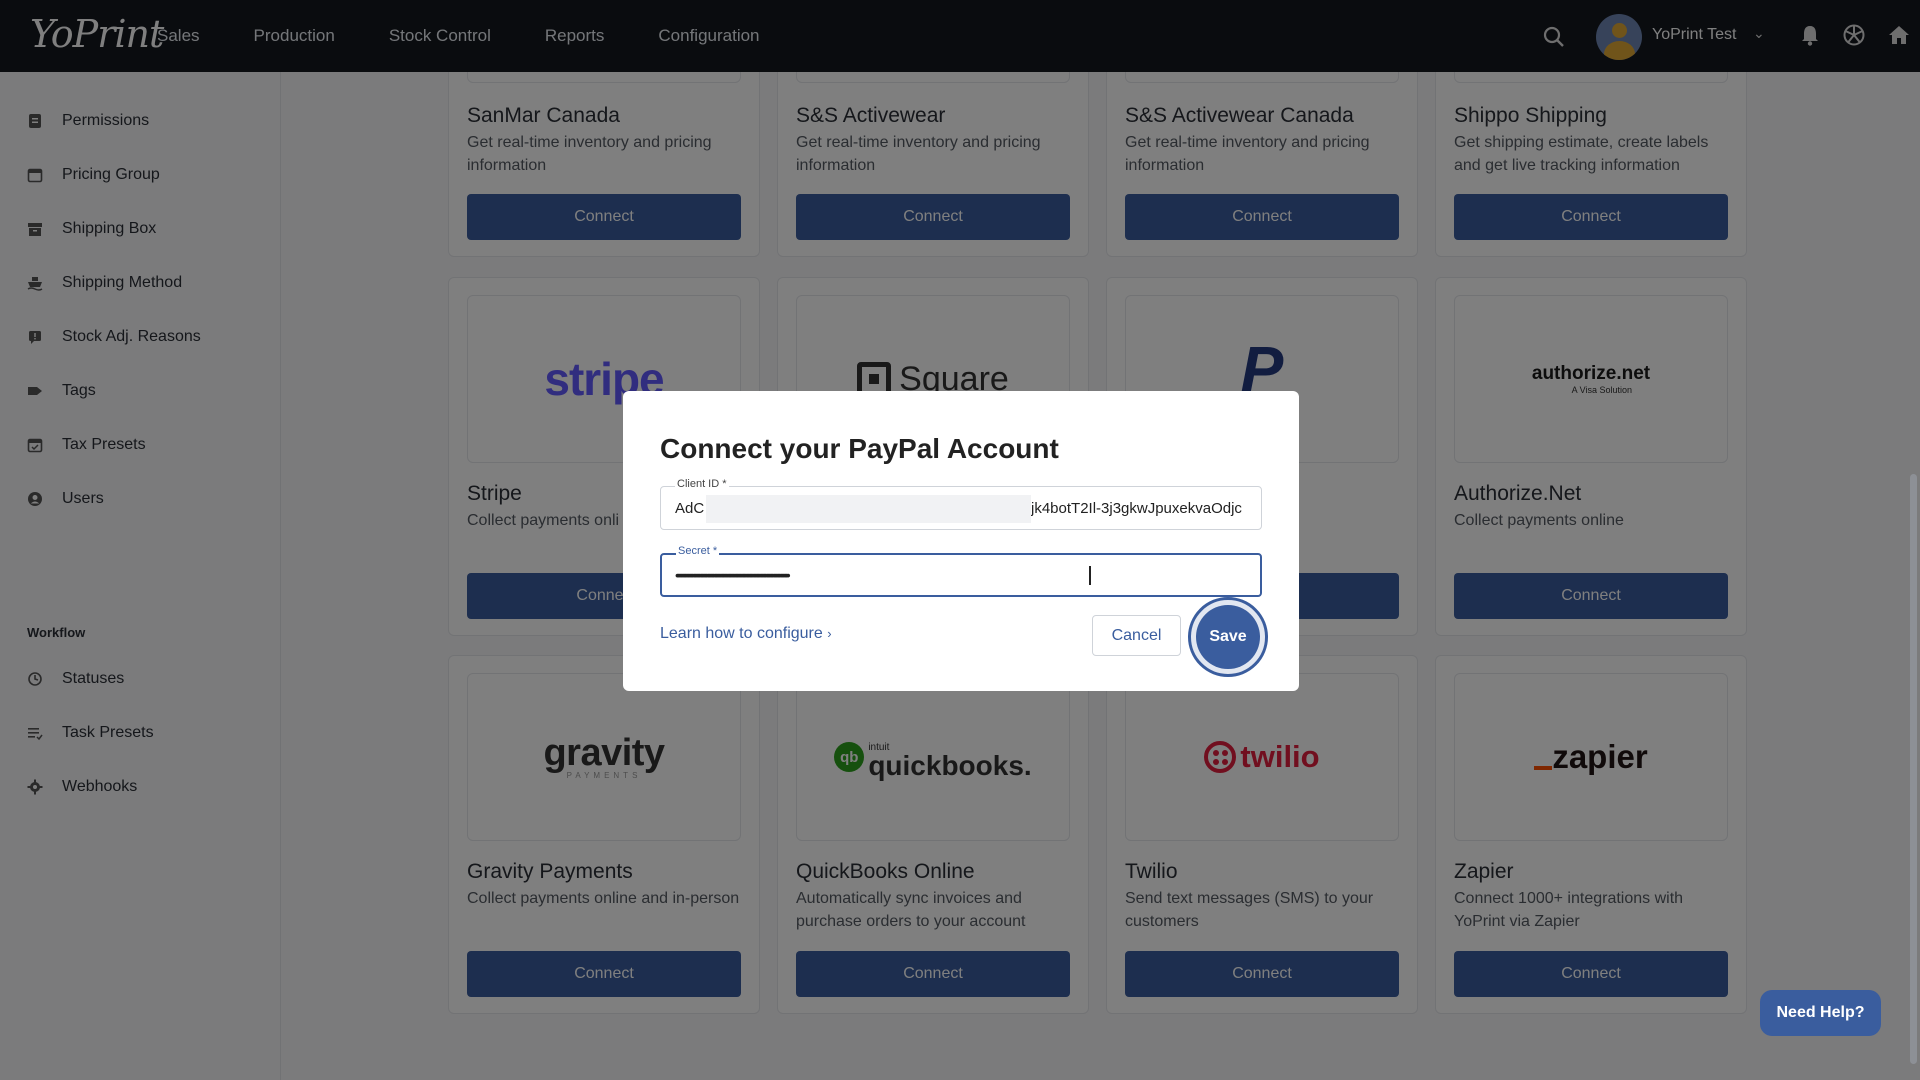  I want to click on client-id-label: Client ID *, so click(702, 484).